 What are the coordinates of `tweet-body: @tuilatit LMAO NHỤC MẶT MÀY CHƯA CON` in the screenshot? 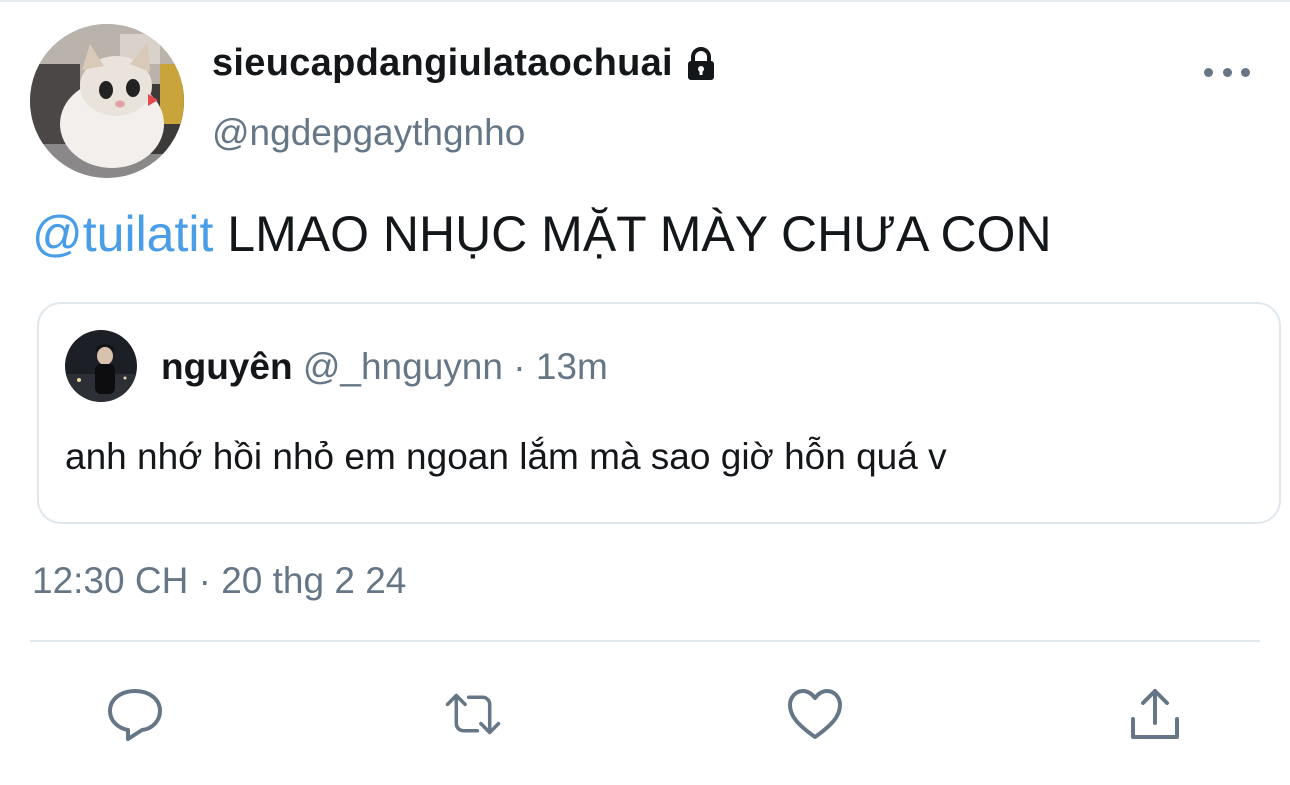 It's located at (542, 234).